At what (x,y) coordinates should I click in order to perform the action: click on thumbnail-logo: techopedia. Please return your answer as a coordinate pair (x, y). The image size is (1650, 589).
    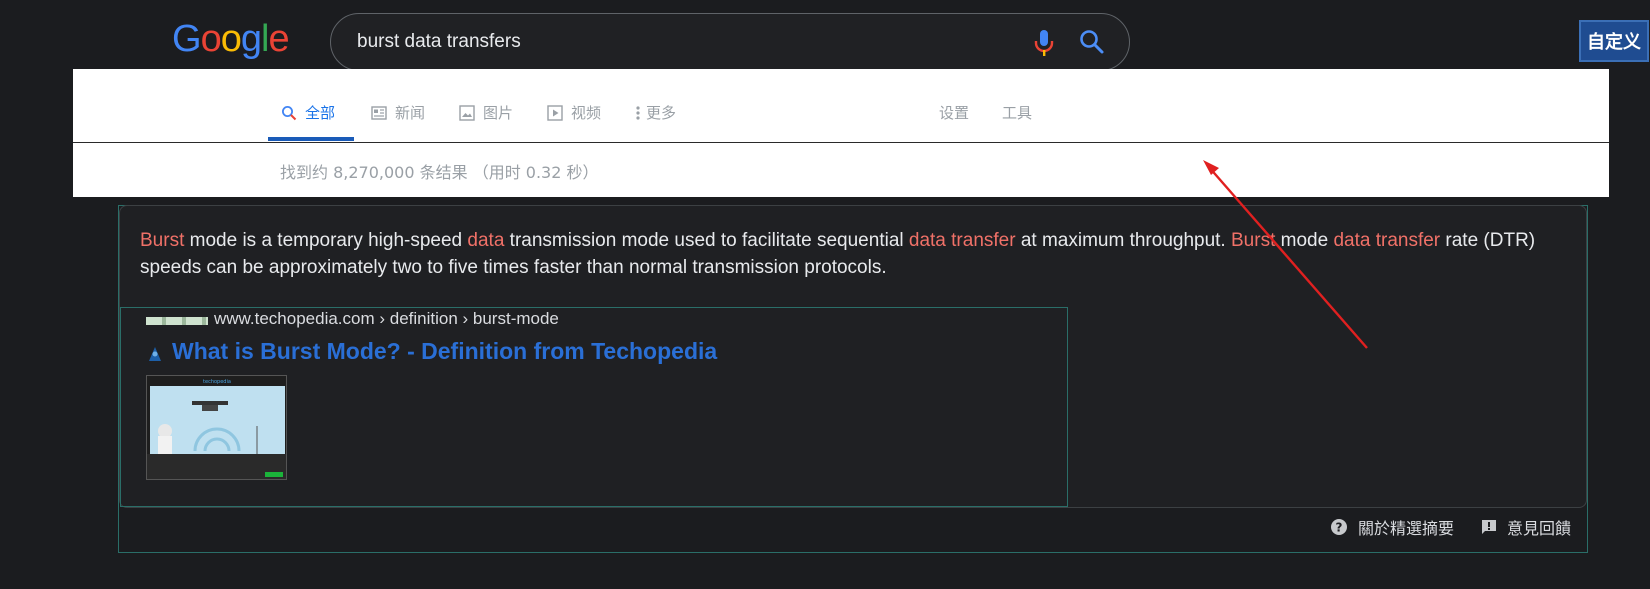
    Looking at the image, I should click on (217, 382).